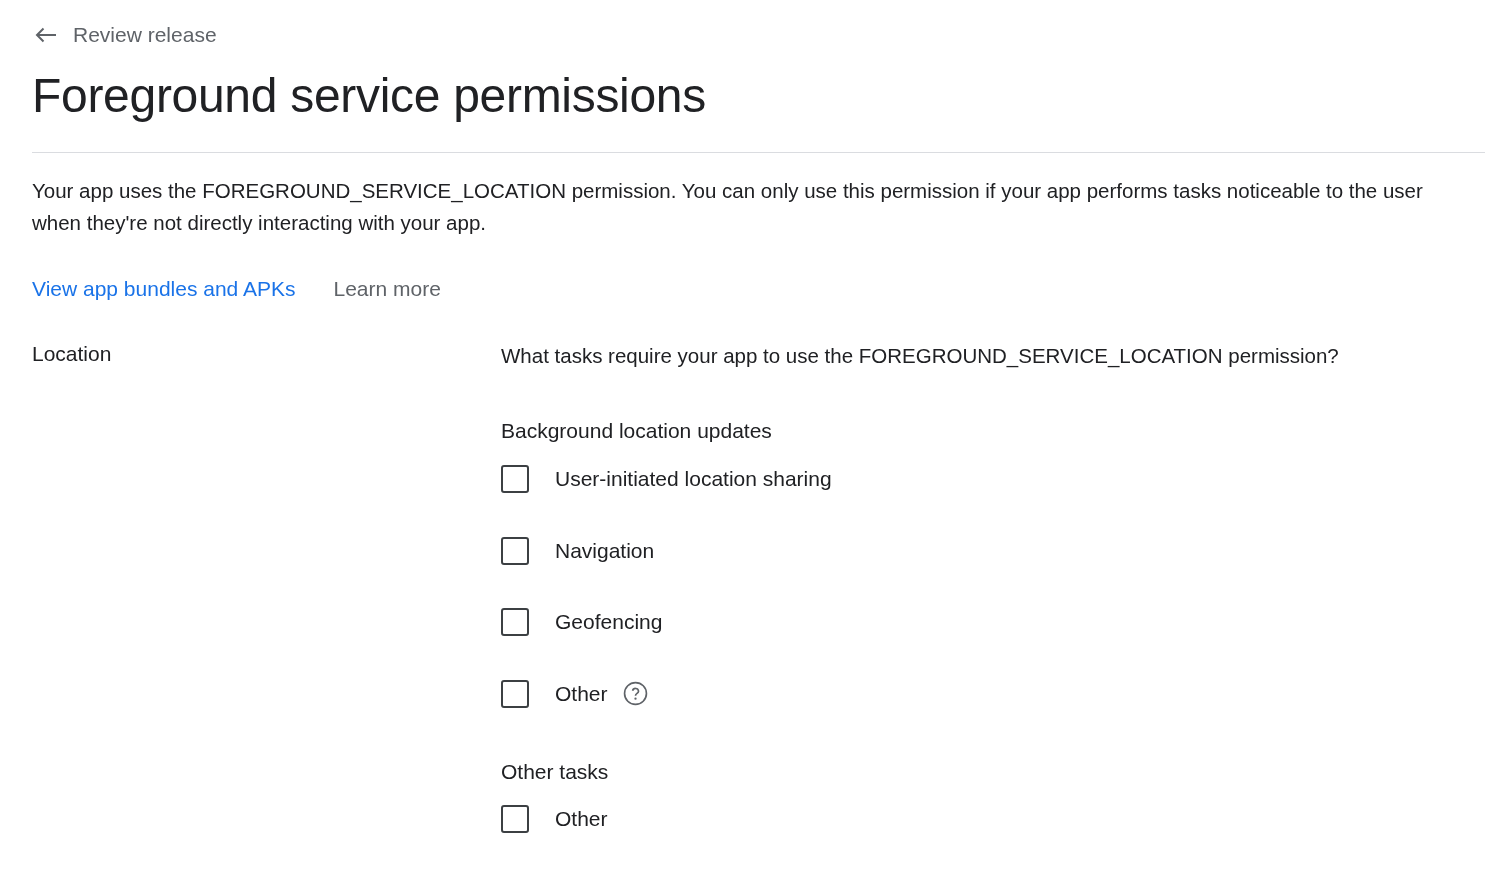 Image resolution: width=1485 pixels, height=884 pixels. I want to click on group-title: Background location updates, so click(637, 431).